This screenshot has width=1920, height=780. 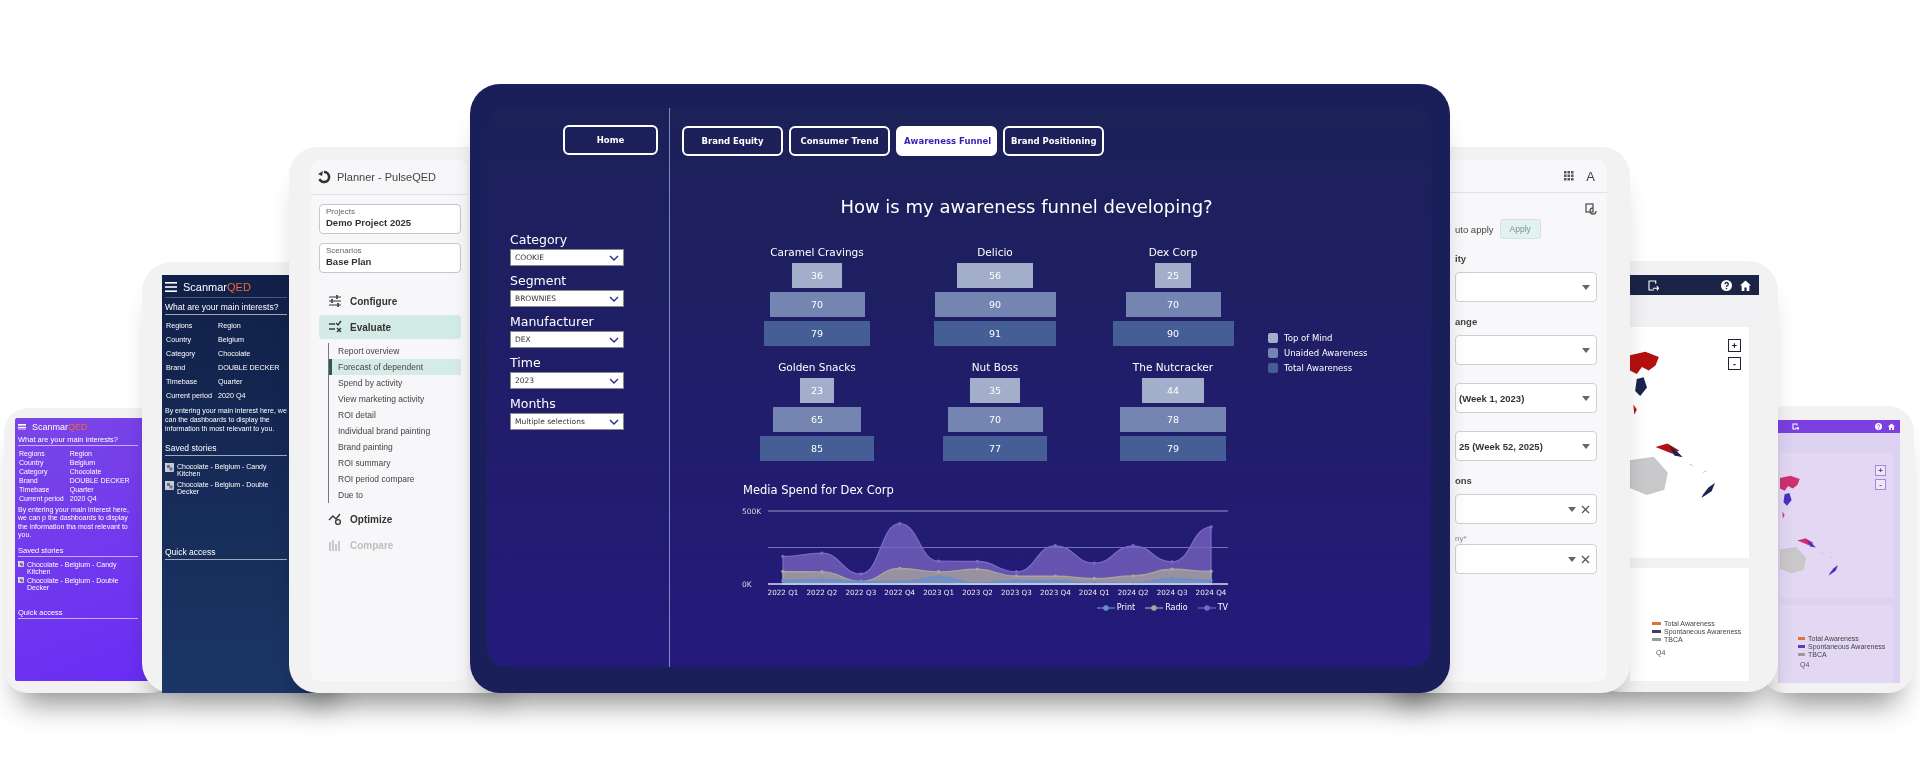 I want to click on nav-subitem: Forecast of dependent, so click(x=395, y=367).